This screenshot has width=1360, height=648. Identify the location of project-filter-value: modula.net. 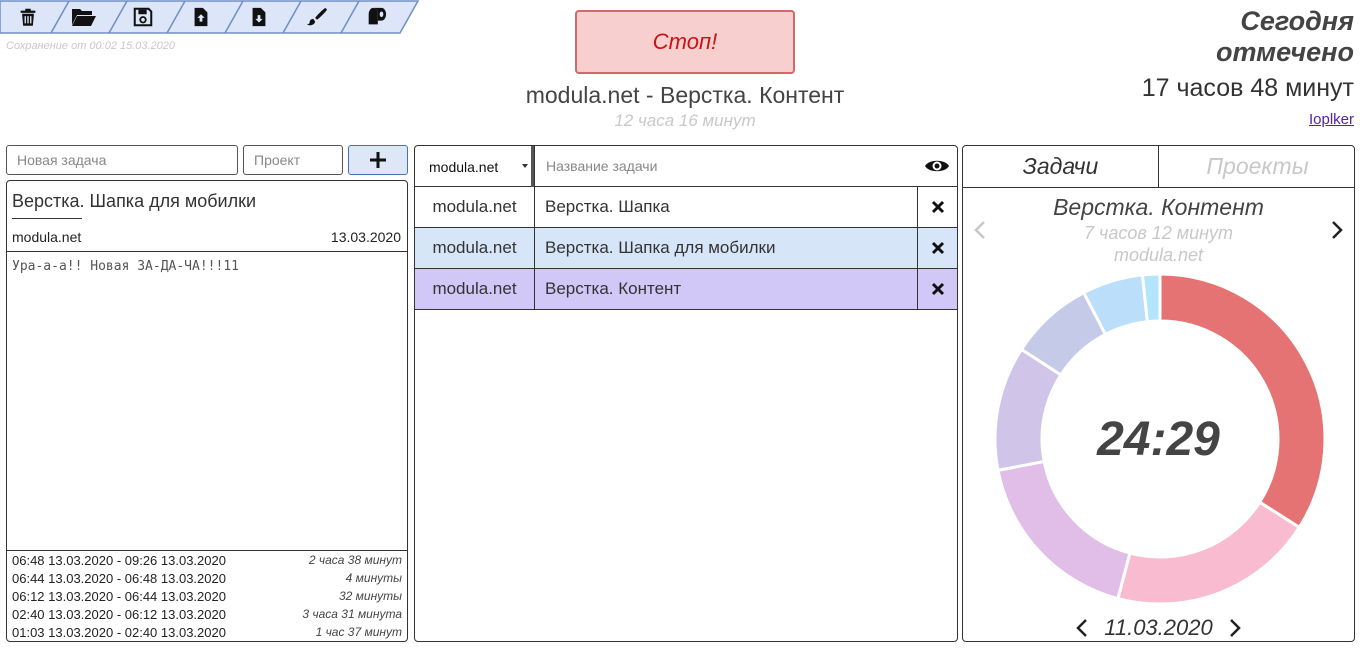
(464, 166).